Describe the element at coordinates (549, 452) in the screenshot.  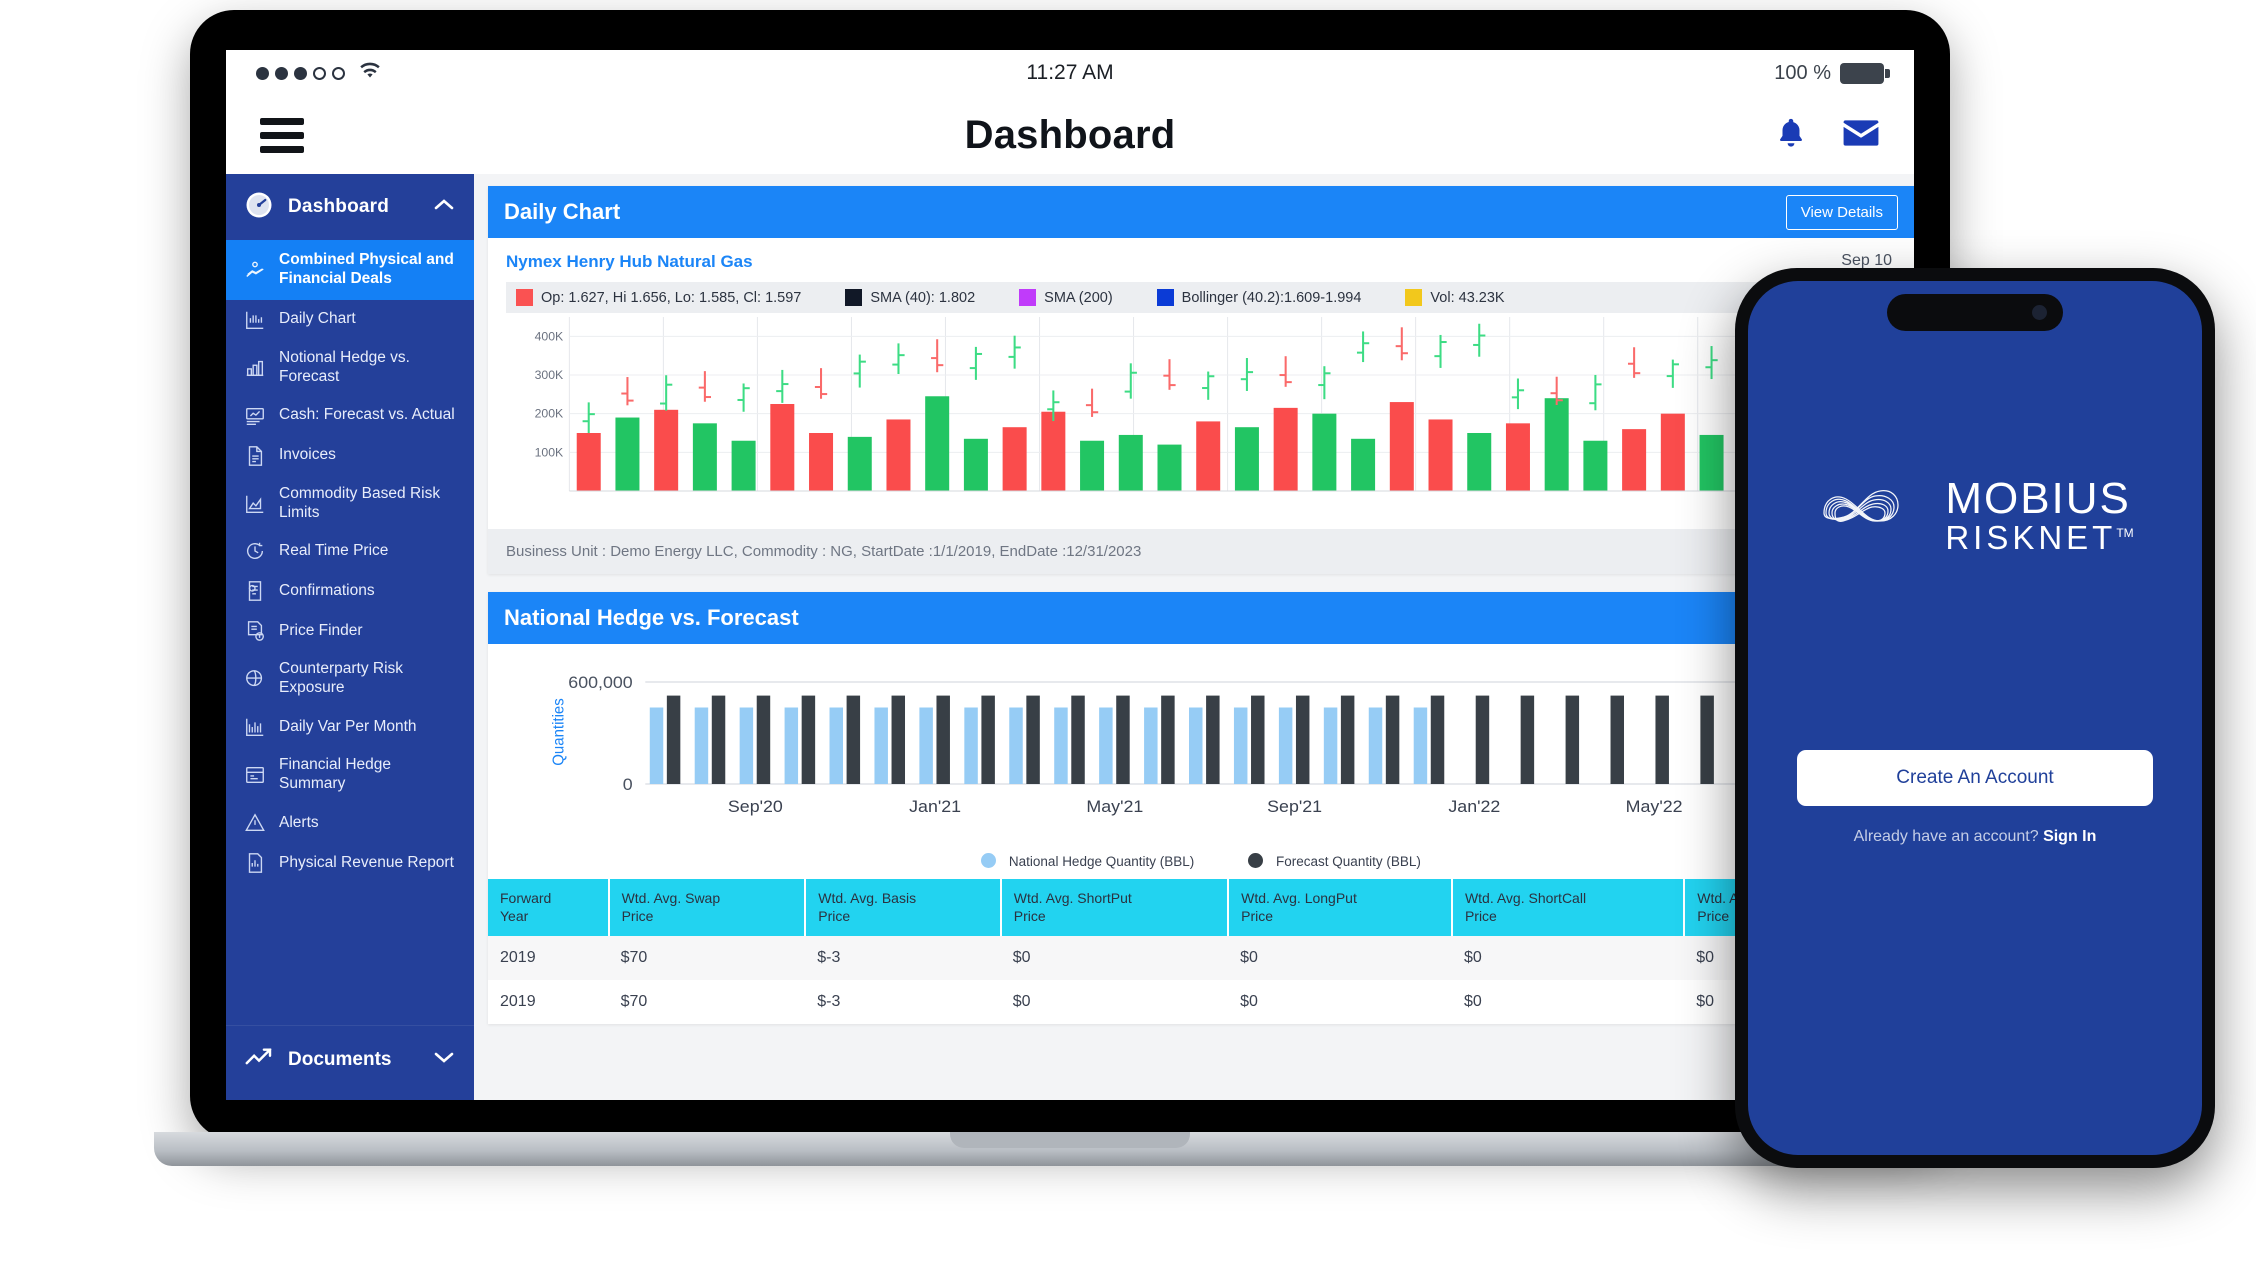
I see `svg-text: 100K` at that location.